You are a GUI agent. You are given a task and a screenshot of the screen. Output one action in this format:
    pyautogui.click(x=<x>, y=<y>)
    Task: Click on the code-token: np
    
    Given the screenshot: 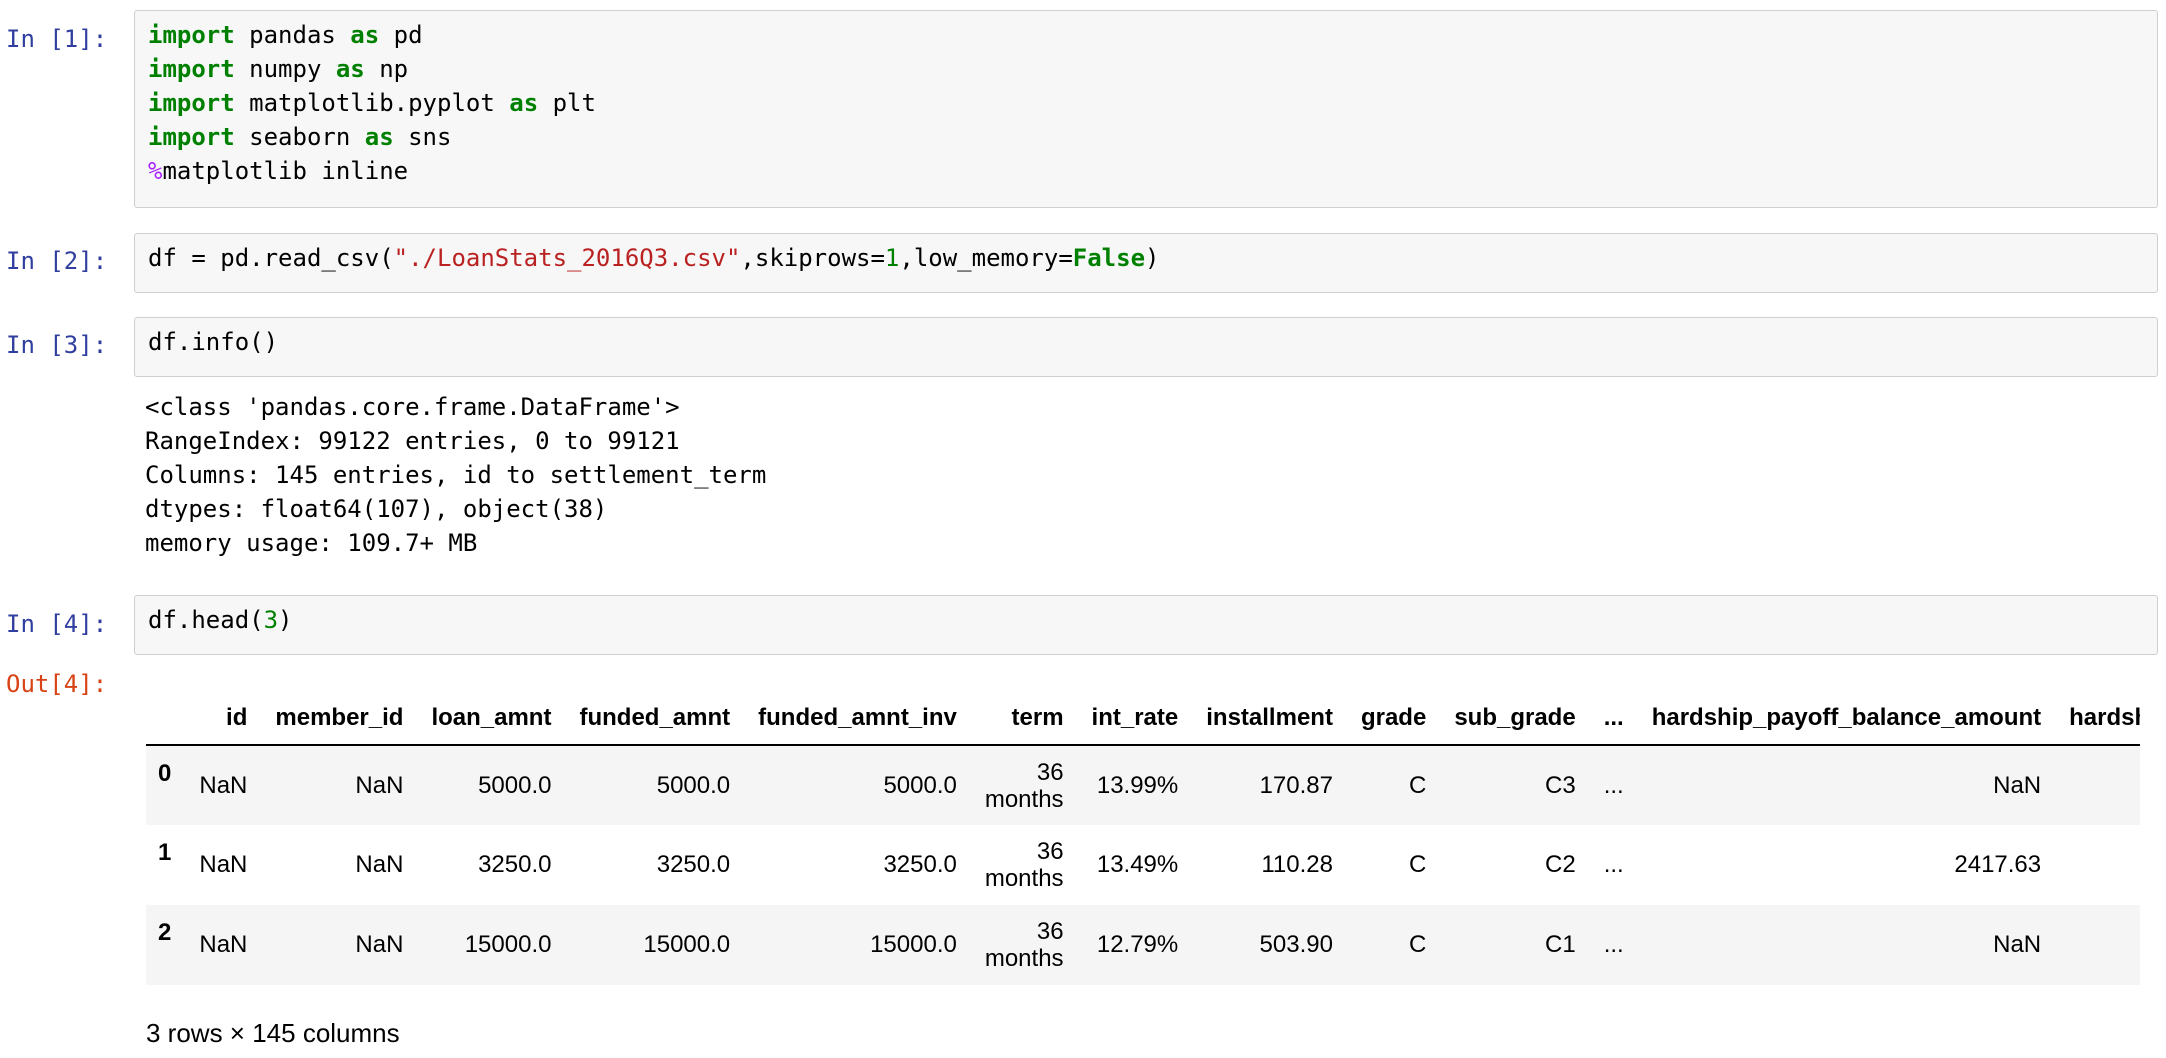 What is the action you would take?
    pyautogui.click(x=386, y=69)
    